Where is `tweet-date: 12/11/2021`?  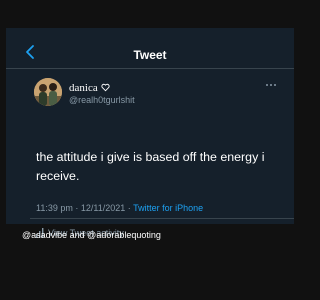 tweet-date: 12/11/2021 is located at coordinates (103, 208).